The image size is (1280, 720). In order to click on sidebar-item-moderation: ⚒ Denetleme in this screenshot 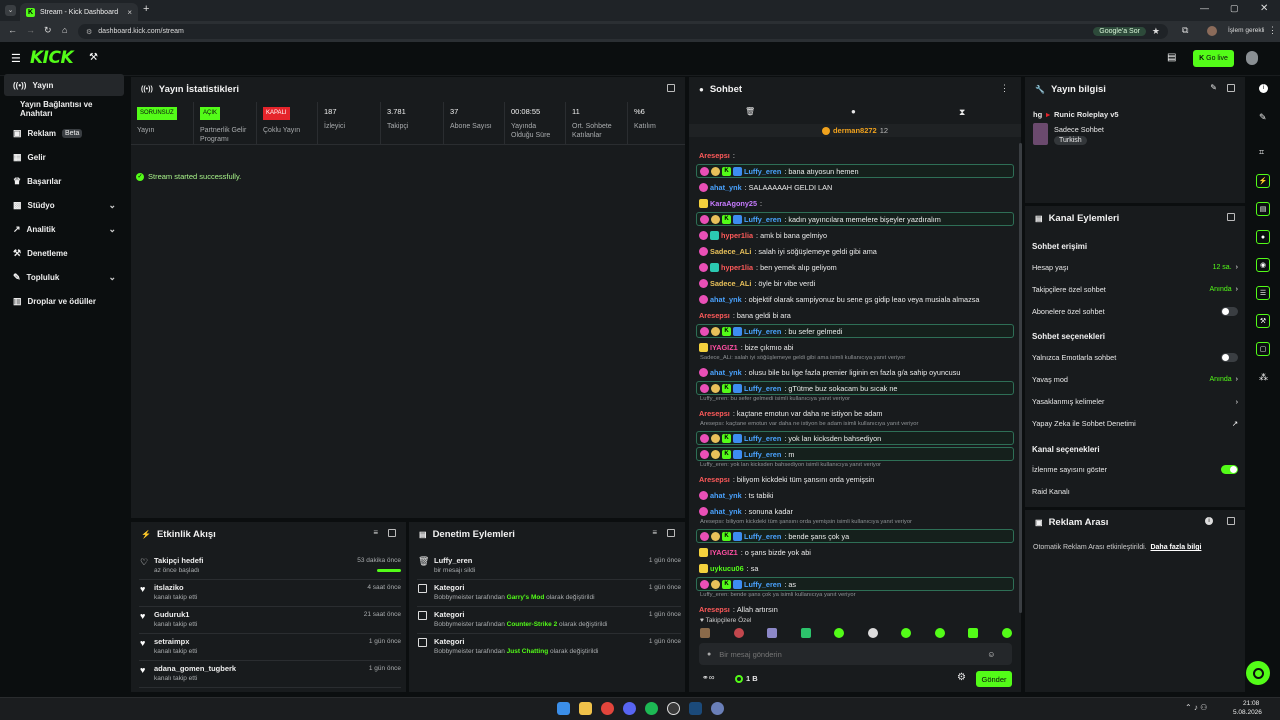, I will do `click(64, 253)`.